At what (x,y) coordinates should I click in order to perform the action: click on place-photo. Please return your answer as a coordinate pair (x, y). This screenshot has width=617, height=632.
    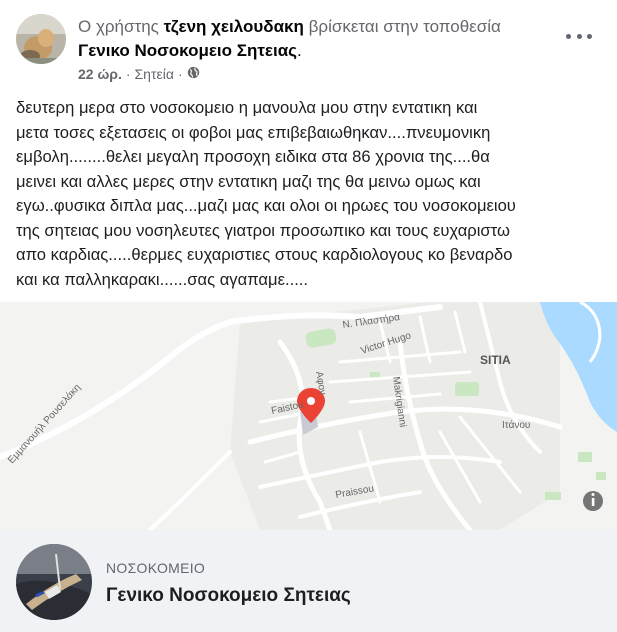
    Looking at the image, I should click on (54, 582).